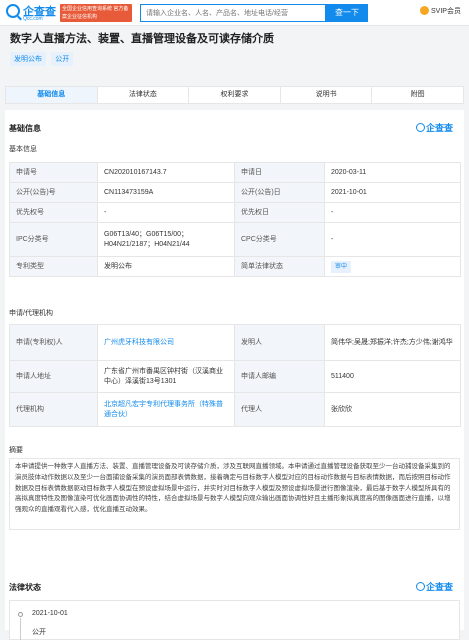  Describe the element at coordinates (20, 629) in the screenshot. I see `timeline-line` at that location.